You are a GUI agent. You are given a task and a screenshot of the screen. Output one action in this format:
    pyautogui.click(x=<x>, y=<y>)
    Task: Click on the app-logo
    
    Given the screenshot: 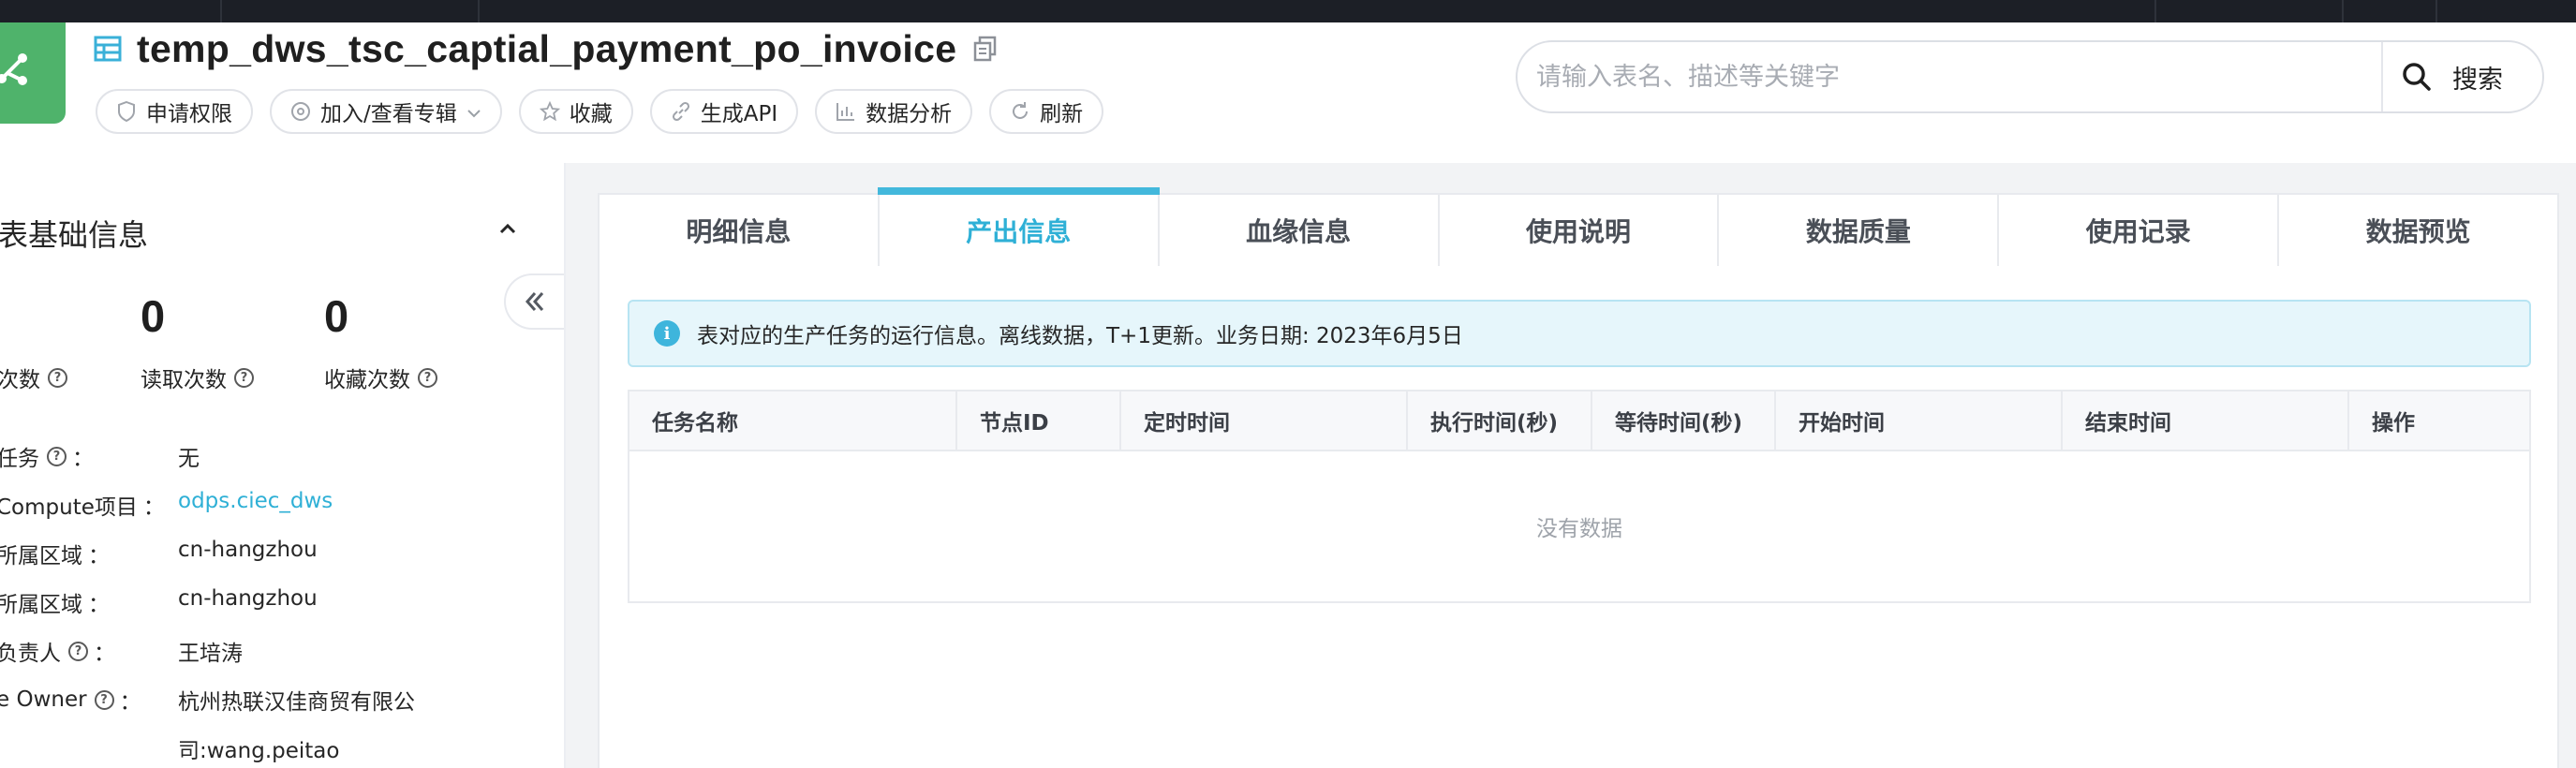 What is the action you would take?
    pyautogui.click(x=33, y=73)
    